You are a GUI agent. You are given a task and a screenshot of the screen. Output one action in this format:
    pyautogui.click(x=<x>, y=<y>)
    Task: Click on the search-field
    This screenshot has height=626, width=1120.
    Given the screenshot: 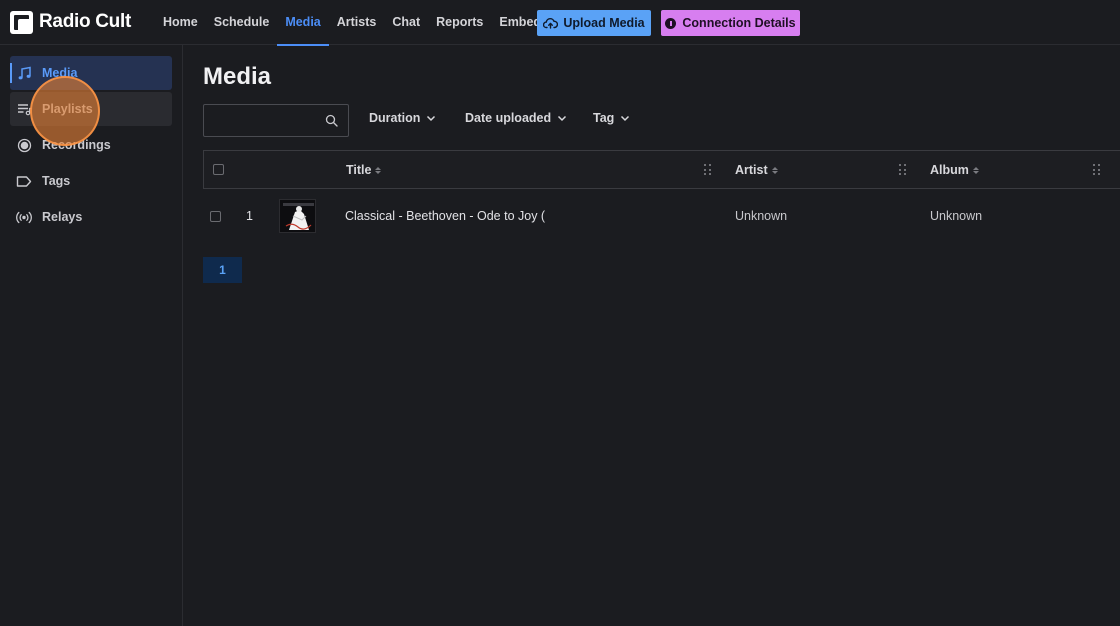 What is the action you would take?
    pyautogui.click(x=276, y=120)
    